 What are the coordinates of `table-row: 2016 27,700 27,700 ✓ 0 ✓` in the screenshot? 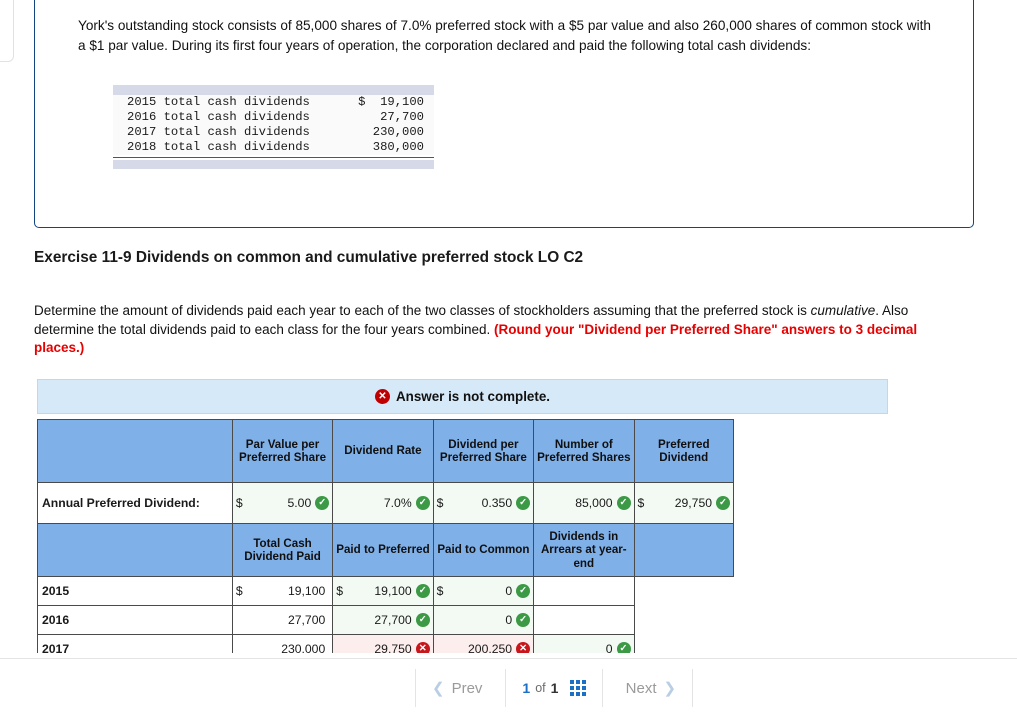 It's located at (385, 620).